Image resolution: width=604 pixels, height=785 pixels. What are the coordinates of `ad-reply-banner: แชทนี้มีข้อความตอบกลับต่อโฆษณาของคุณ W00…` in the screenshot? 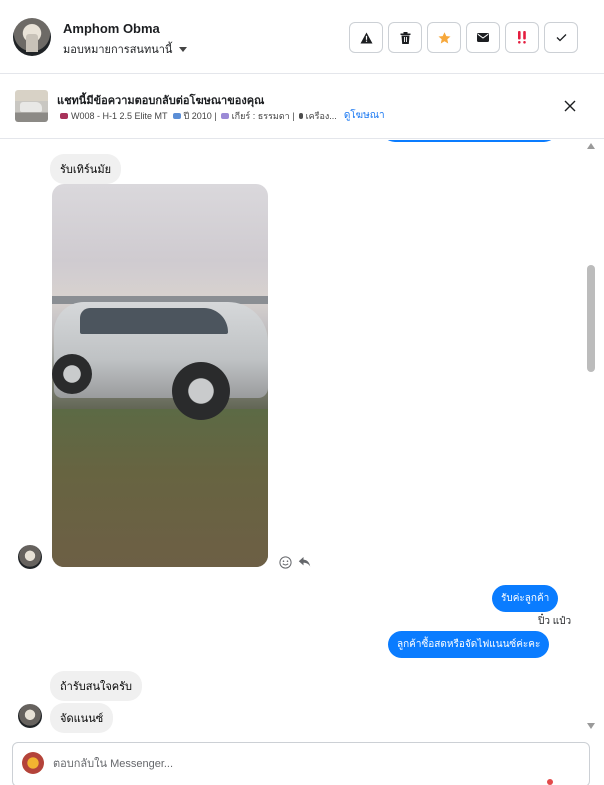 It's located at (302, 106).